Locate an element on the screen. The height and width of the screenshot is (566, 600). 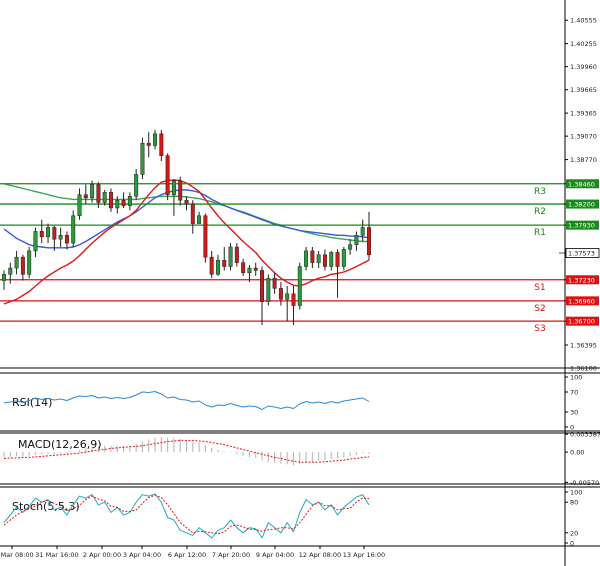
level-badge-label-r1: 1.37930 is located at coordinates (581, 226).